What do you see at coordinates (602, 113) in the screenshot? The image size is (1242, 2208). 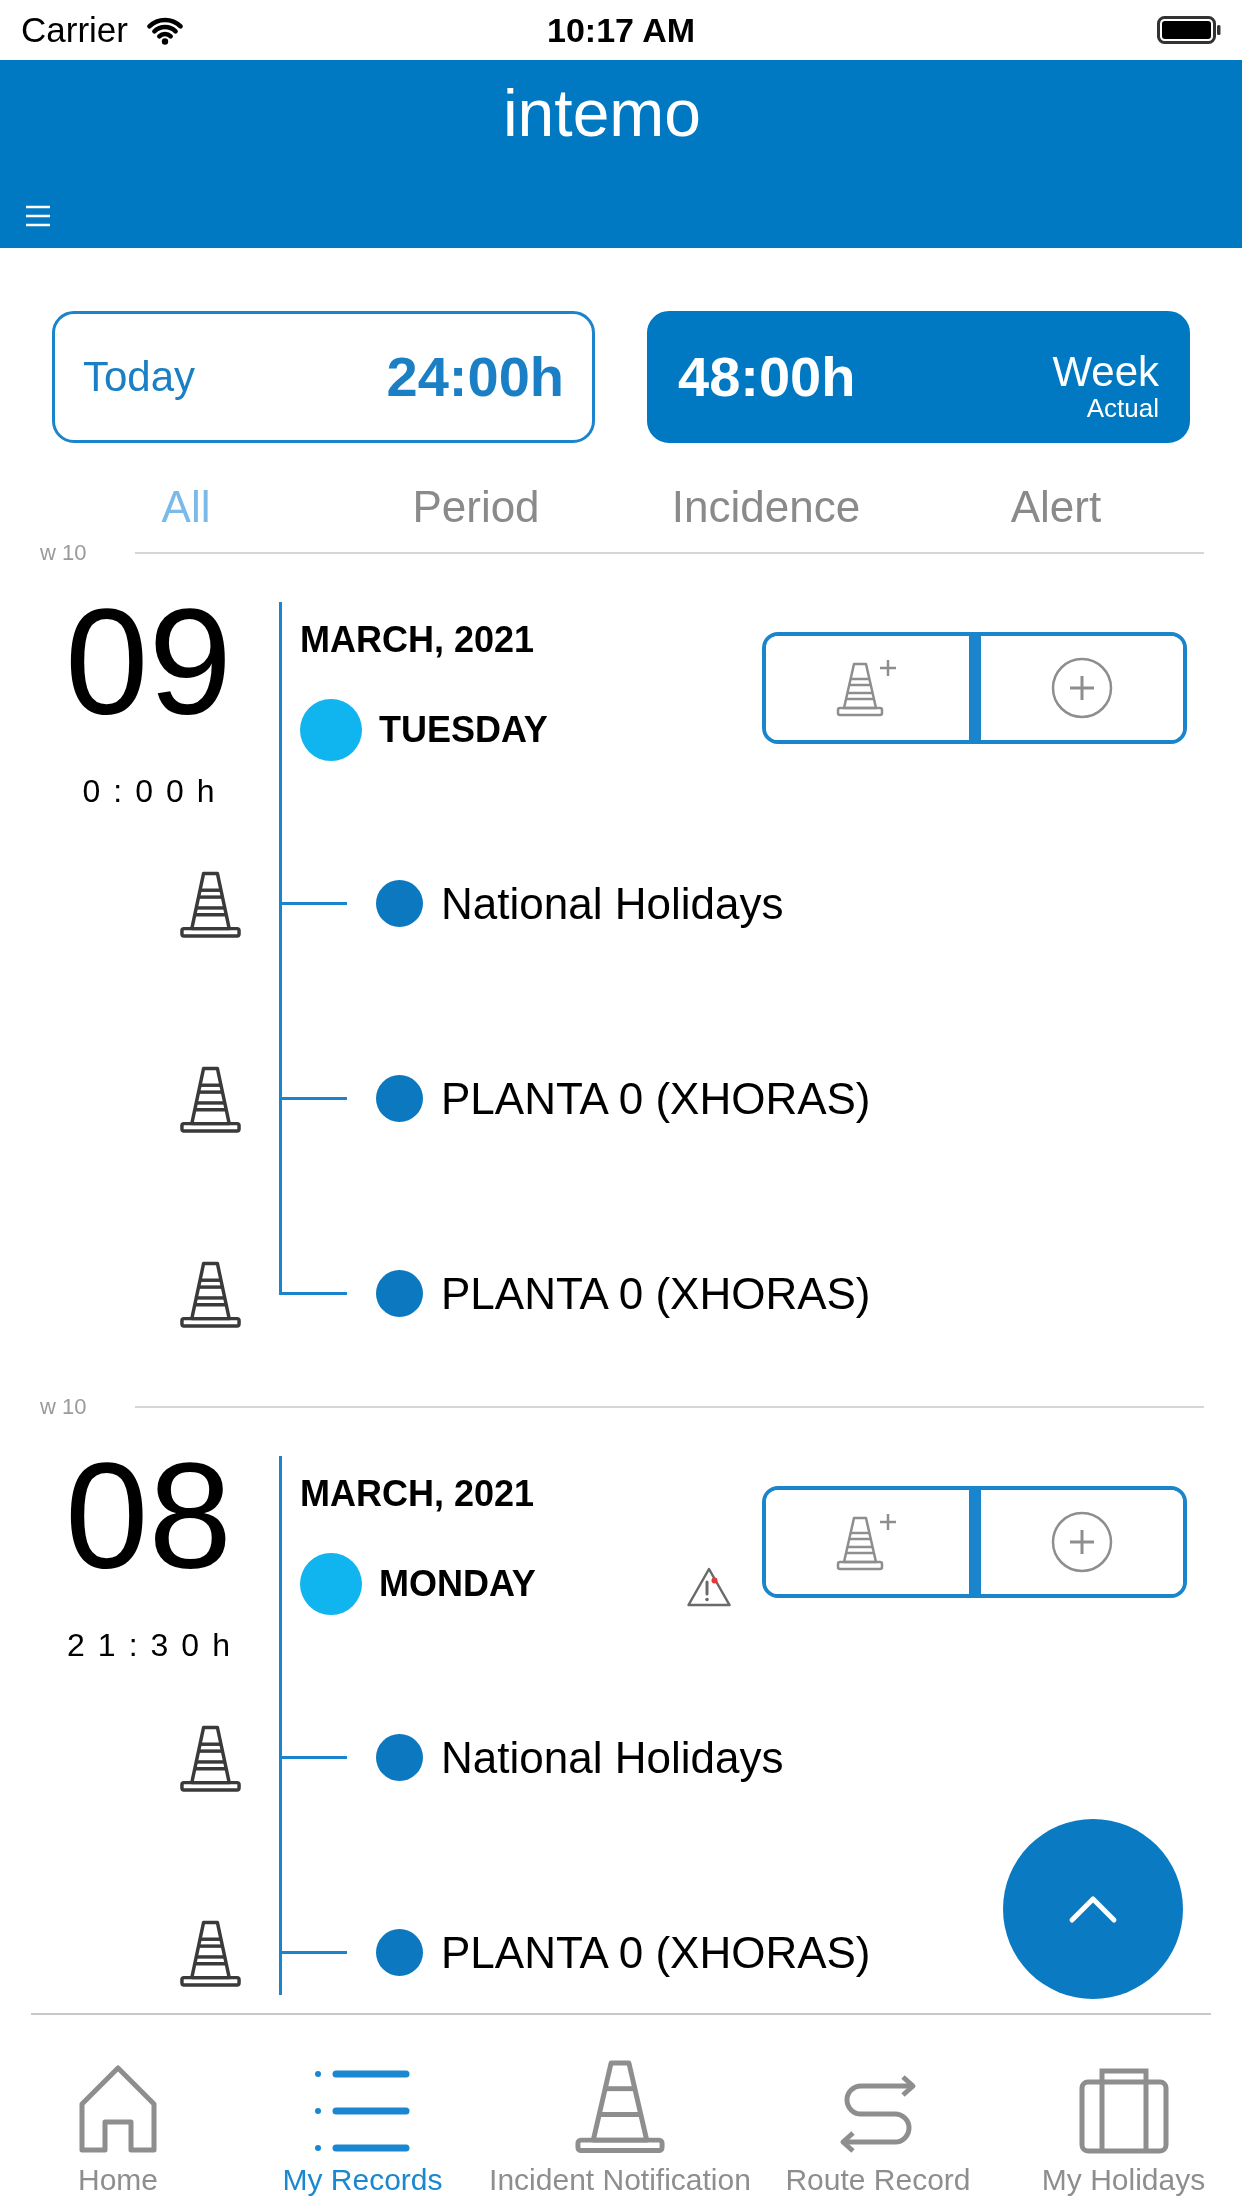 I see `logo-text: intemo` at bounding box center [602, 113].